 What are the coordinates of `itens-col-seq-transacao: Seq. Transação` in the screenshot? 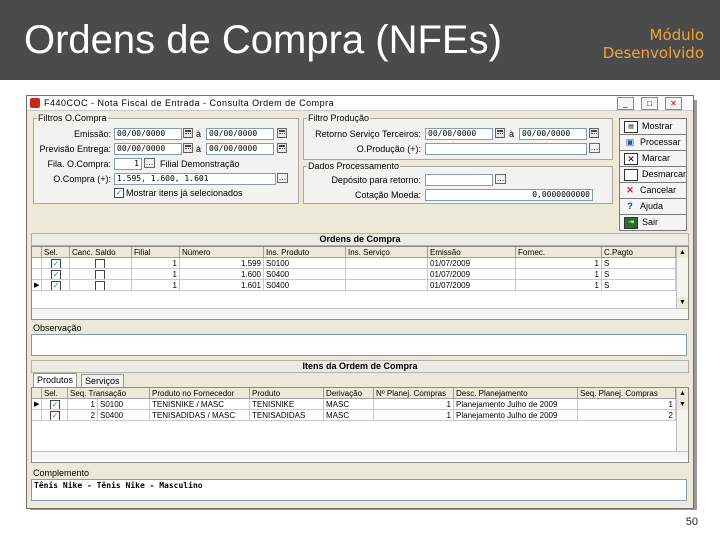 It's located at (109, 393).